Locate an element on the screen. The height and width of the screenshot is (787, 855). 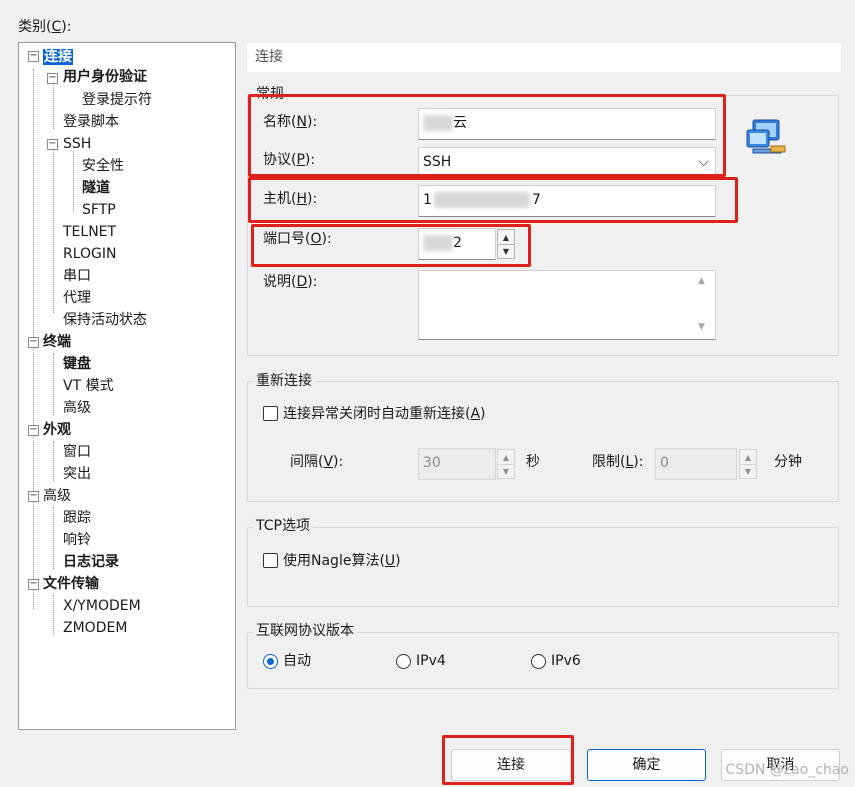
tree-item-zmodem: ZMODEM is located at coordinates (95, 628).